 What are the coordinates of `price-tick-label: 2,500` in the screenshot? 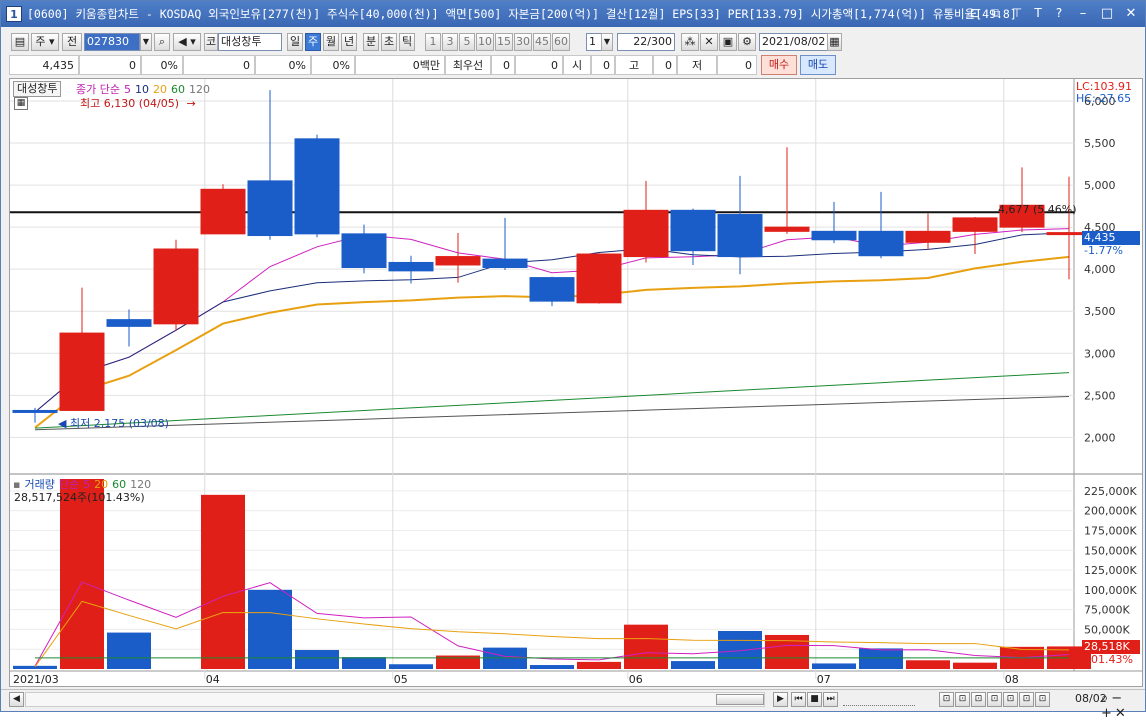 It's located at (1100, 395).